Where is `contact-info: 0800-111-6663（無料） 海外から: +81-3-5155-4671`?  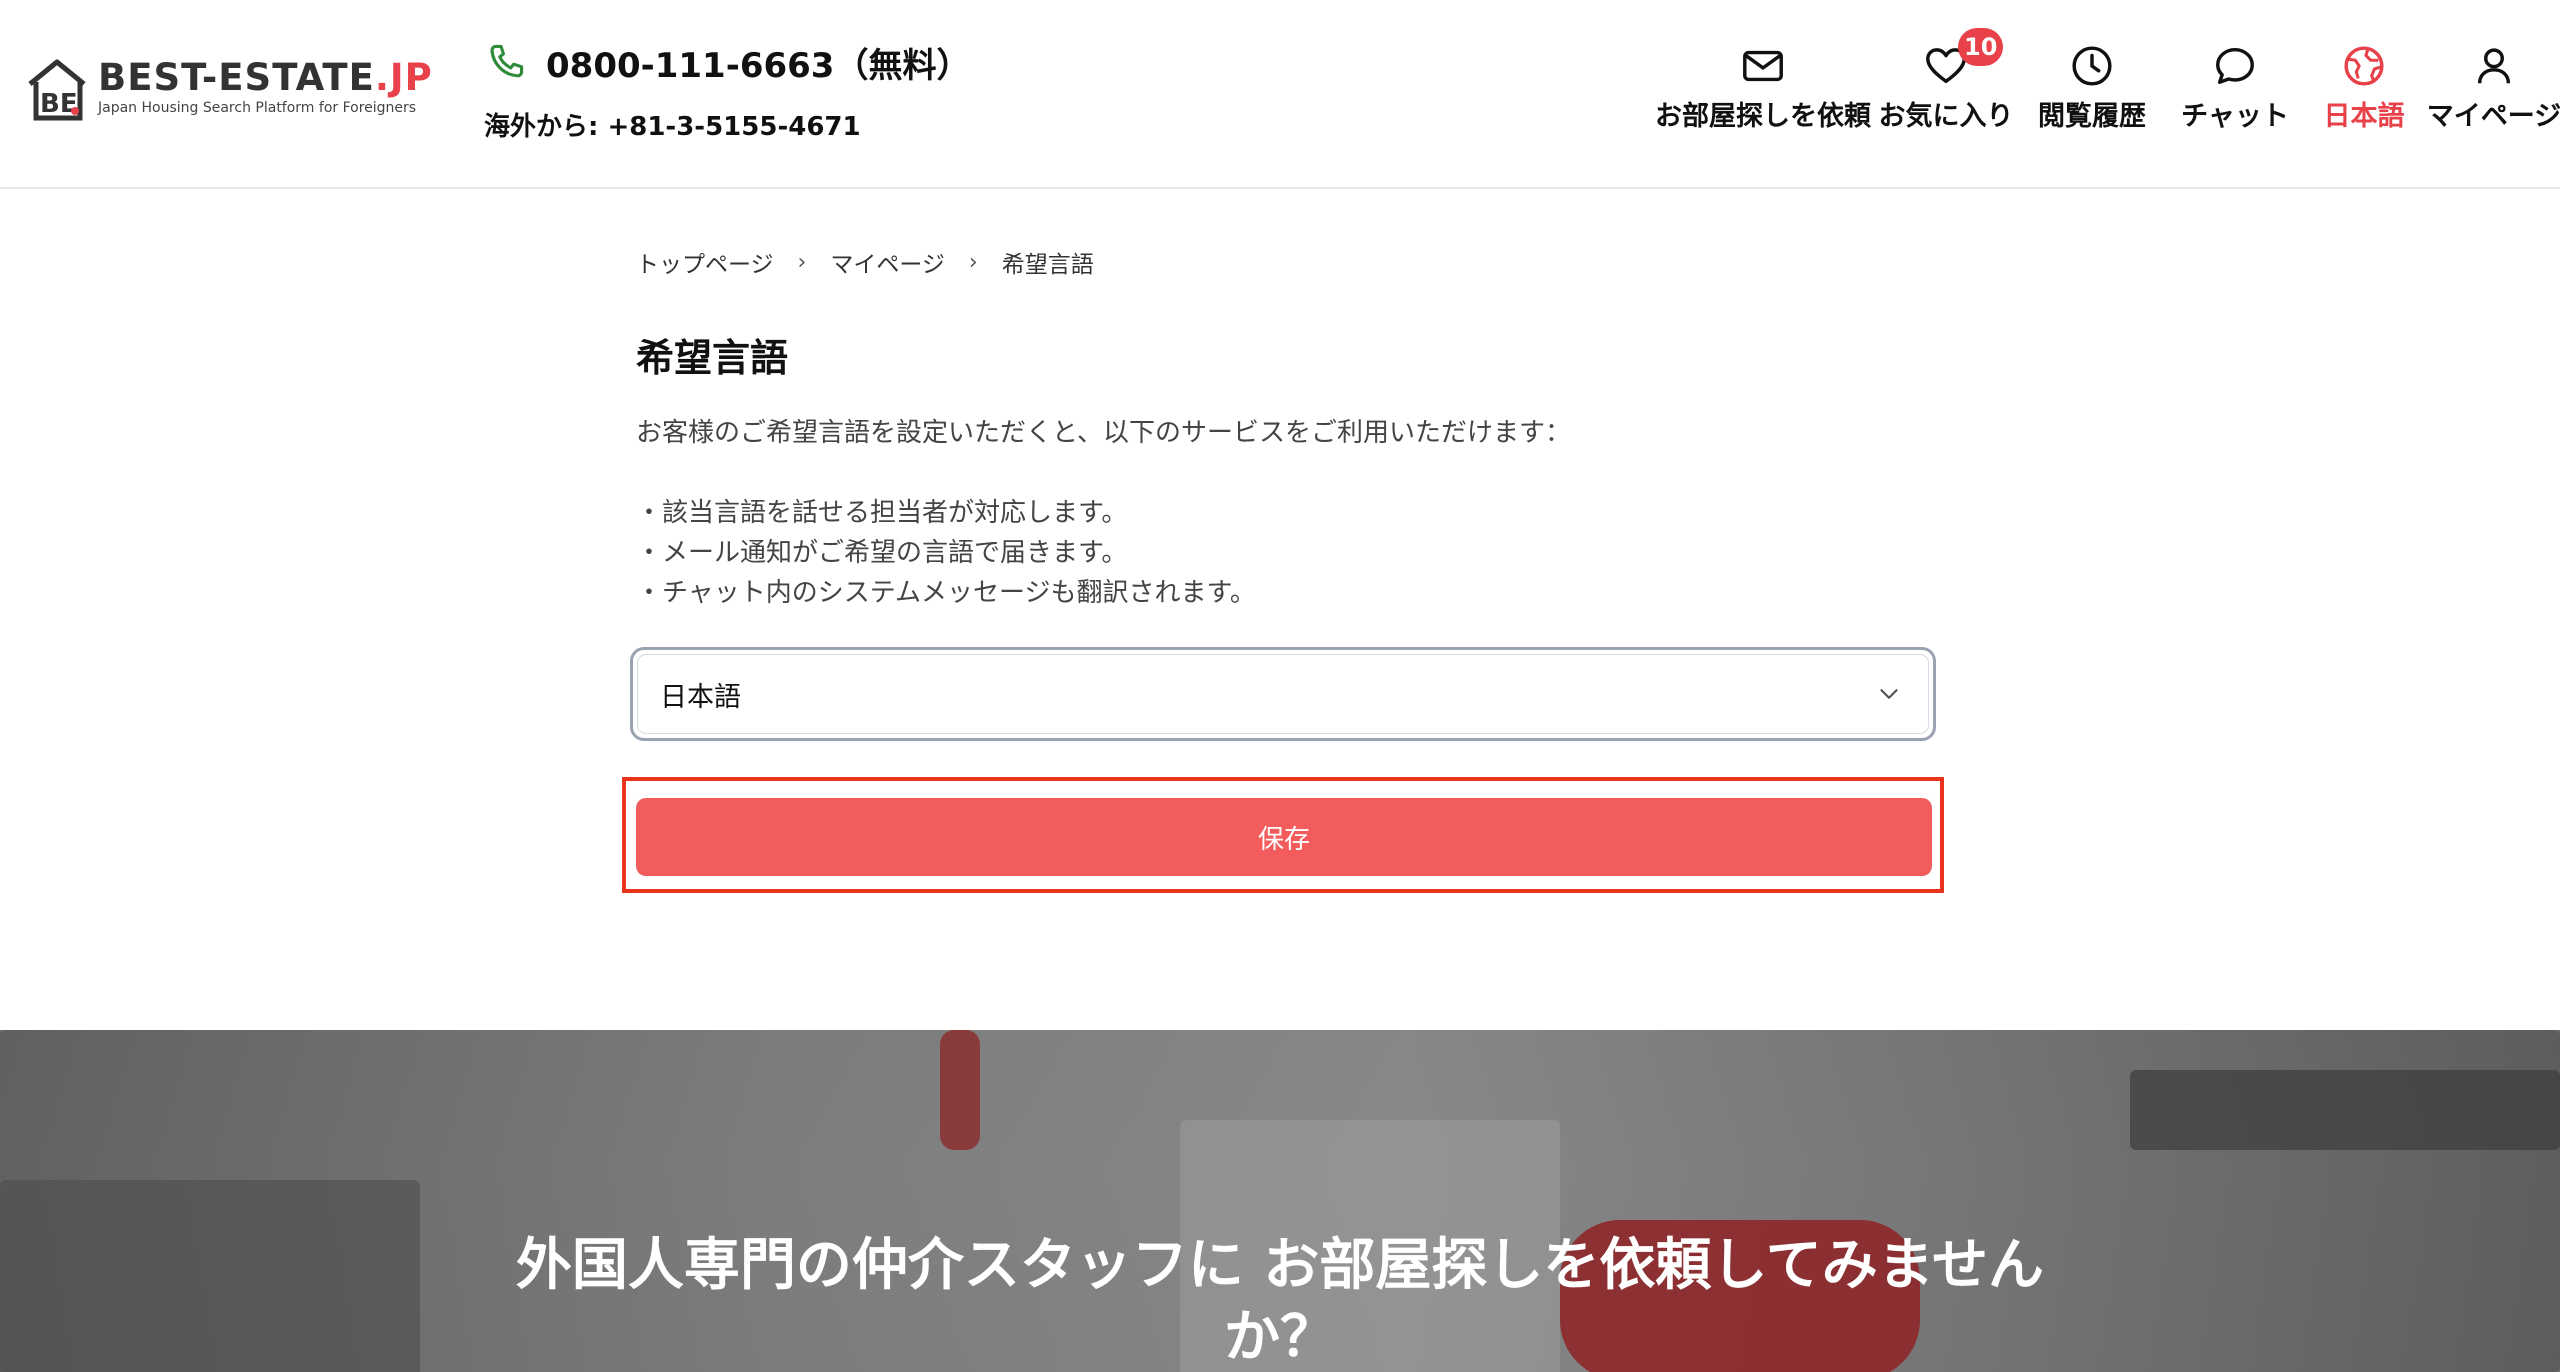 contact-info: 0800-111-6663（無料） 海外から: +81-3-5155-4671 is located at coordinates (727, 90).